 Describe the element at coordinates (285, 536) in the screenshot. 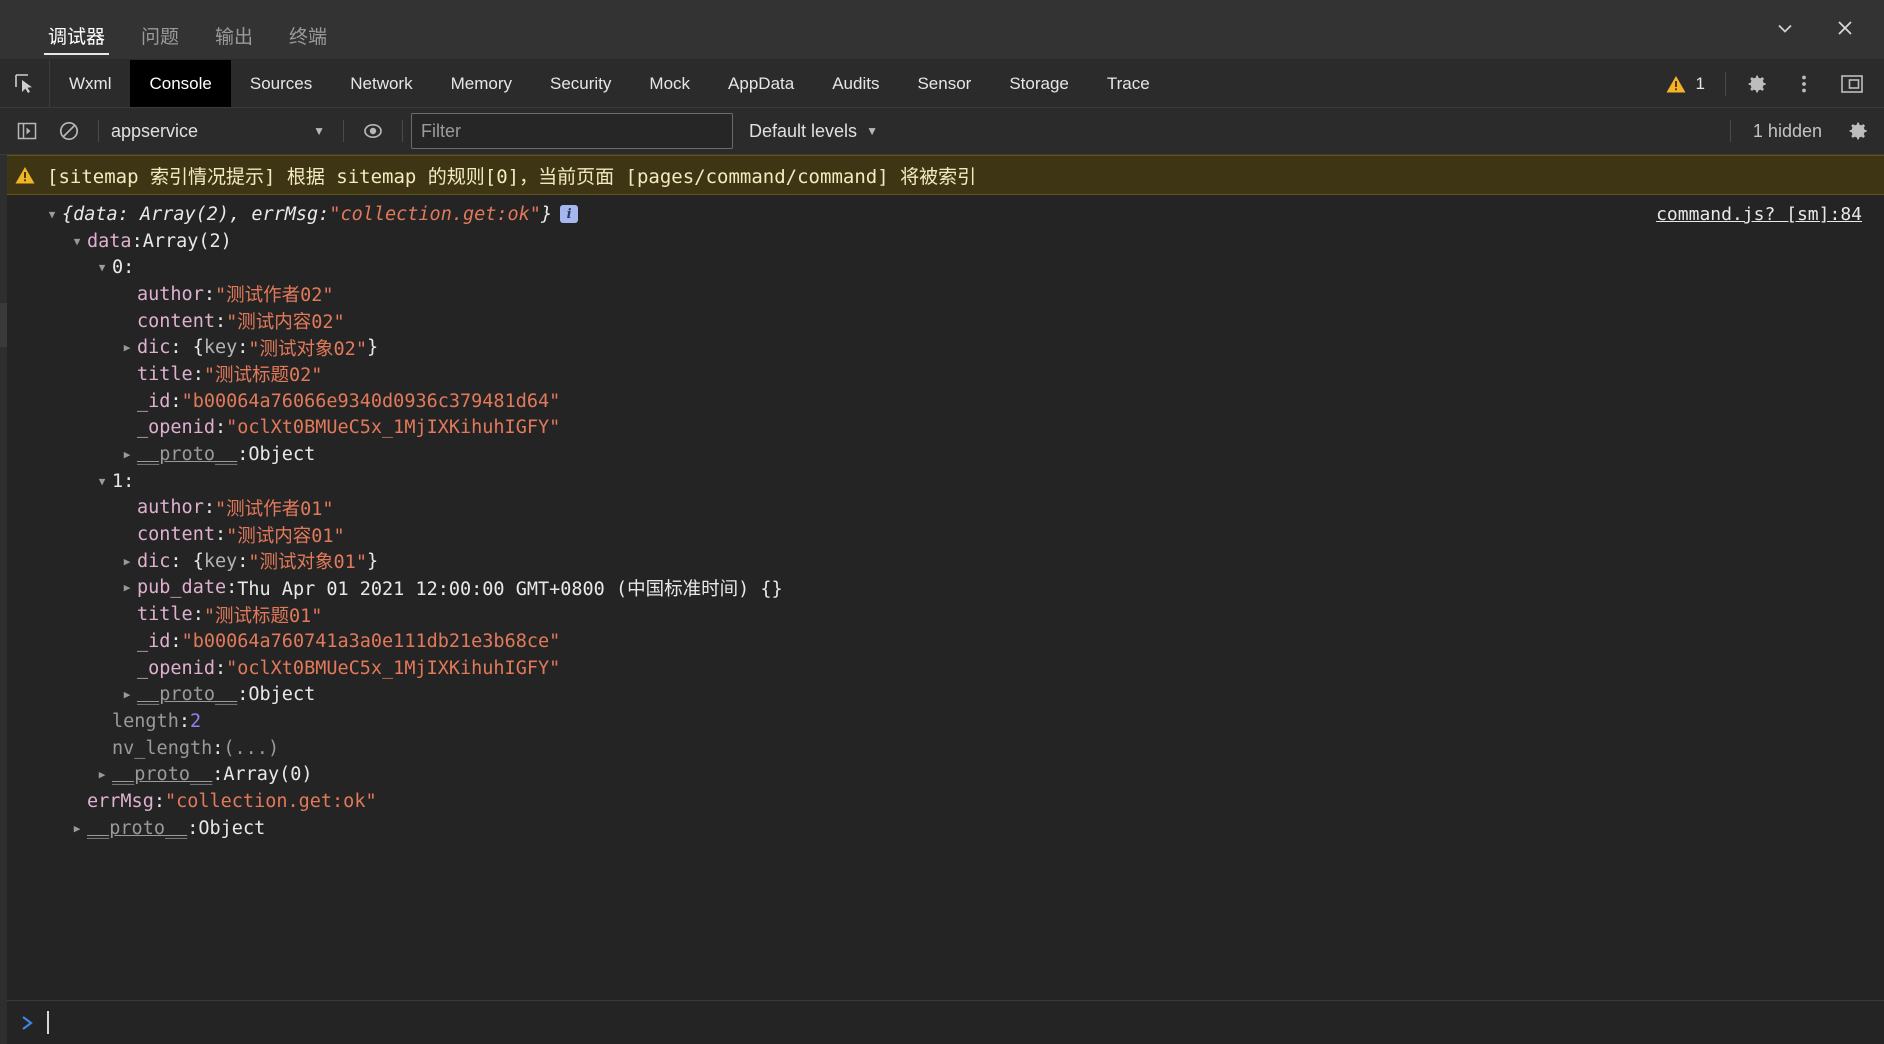

I see `tree-token: "测试内容01"` at that location.